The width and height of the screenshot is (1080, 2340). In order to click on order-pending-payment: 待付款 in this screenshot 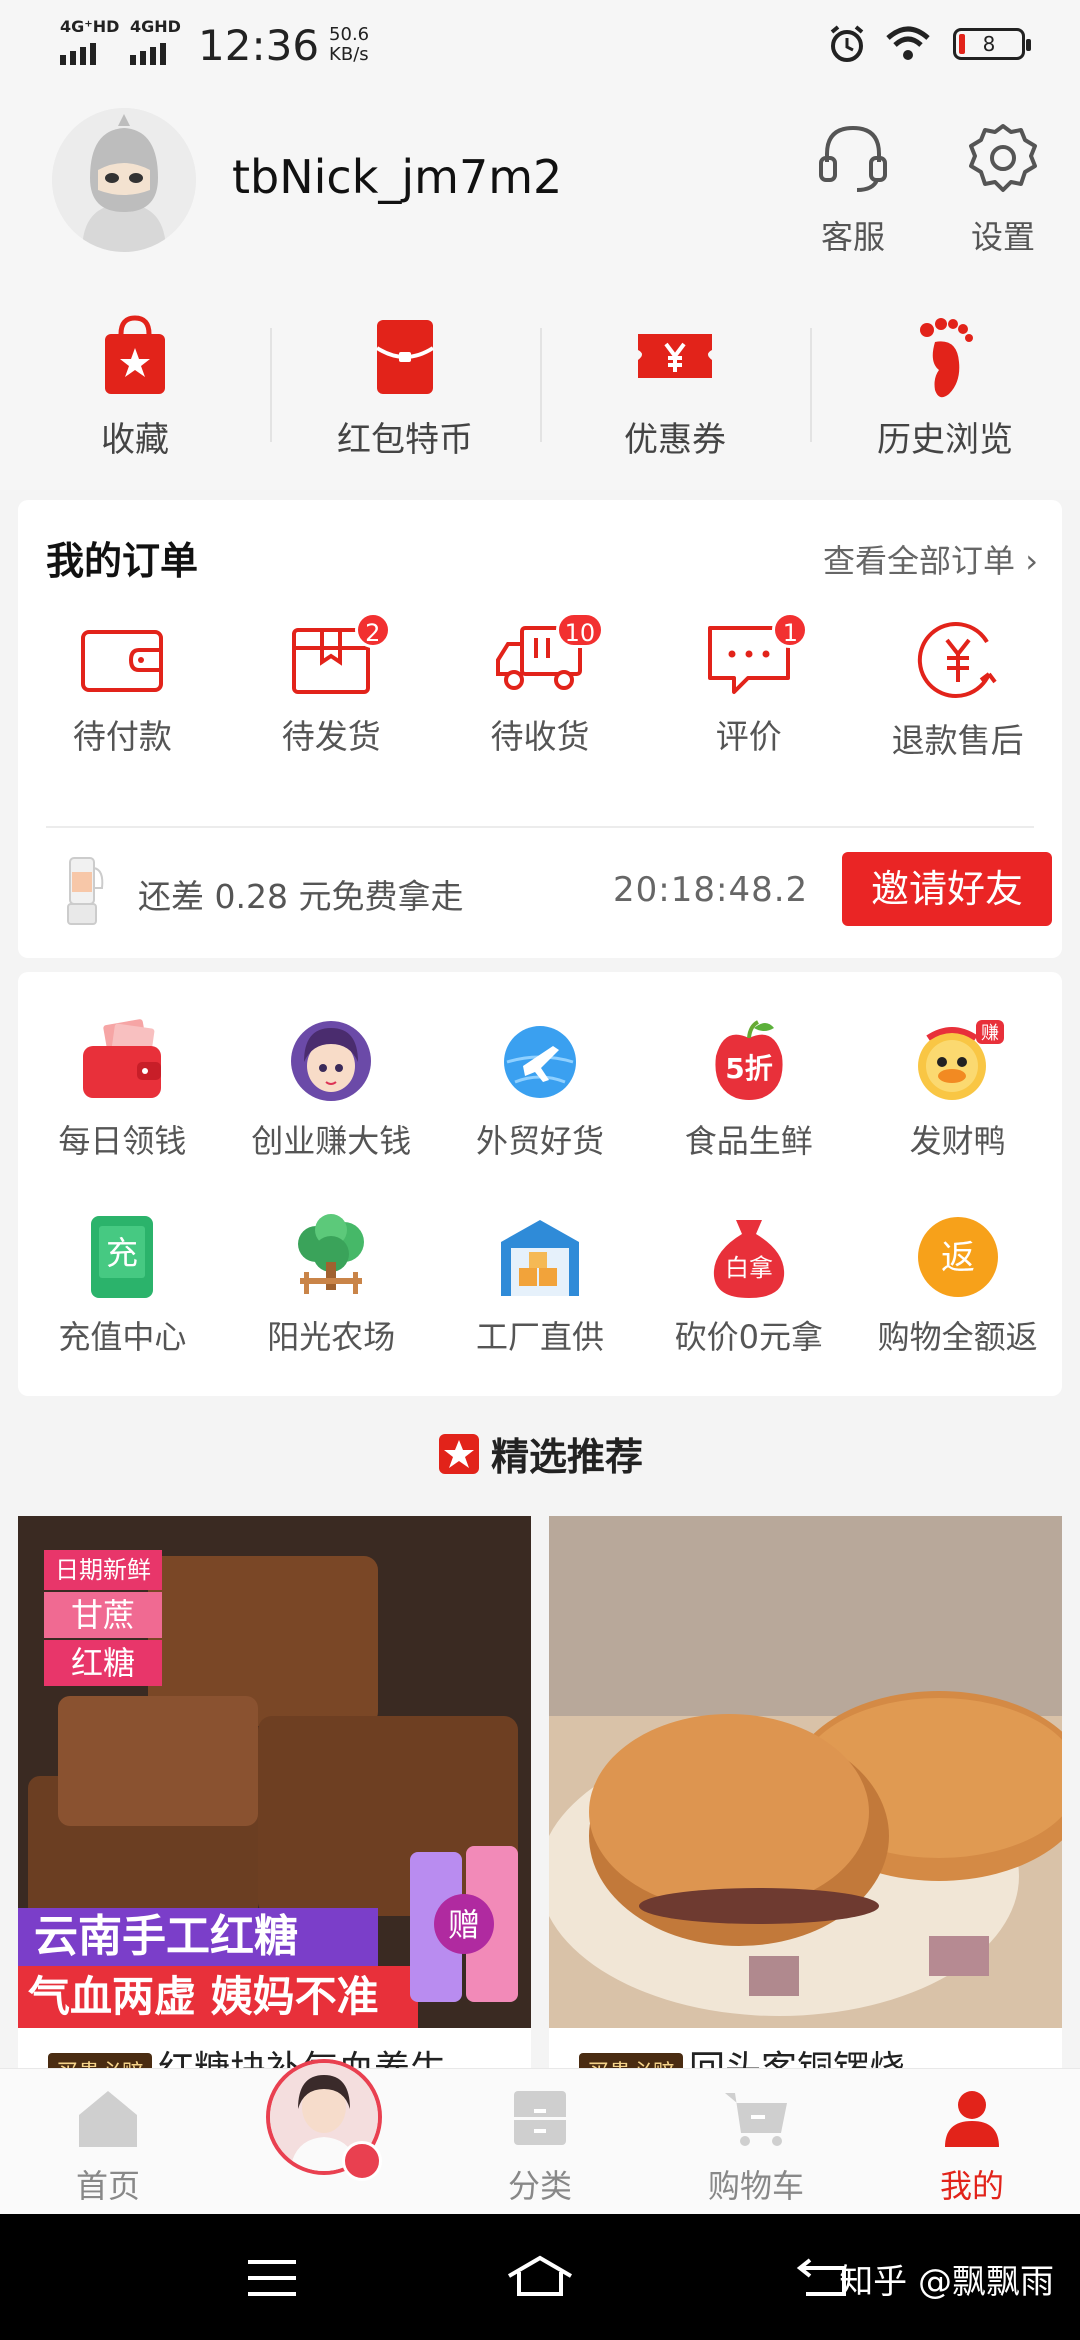, I will do `click(122, 690)`.